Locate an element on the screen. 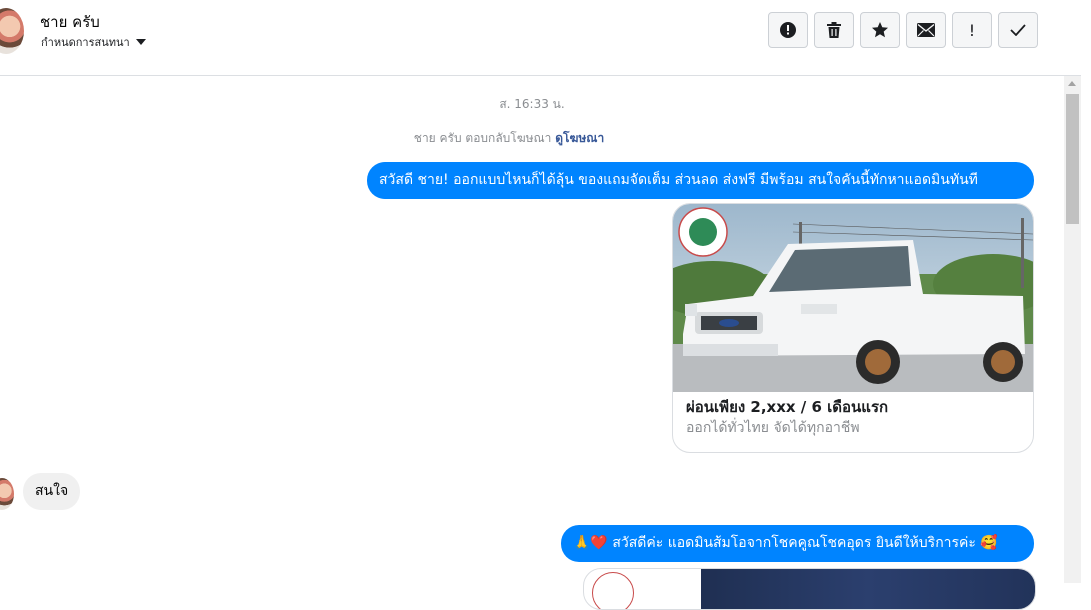 The height and width of the screenshot is (610, 1091). mark-done-button is located at coordinates (1018, 30).